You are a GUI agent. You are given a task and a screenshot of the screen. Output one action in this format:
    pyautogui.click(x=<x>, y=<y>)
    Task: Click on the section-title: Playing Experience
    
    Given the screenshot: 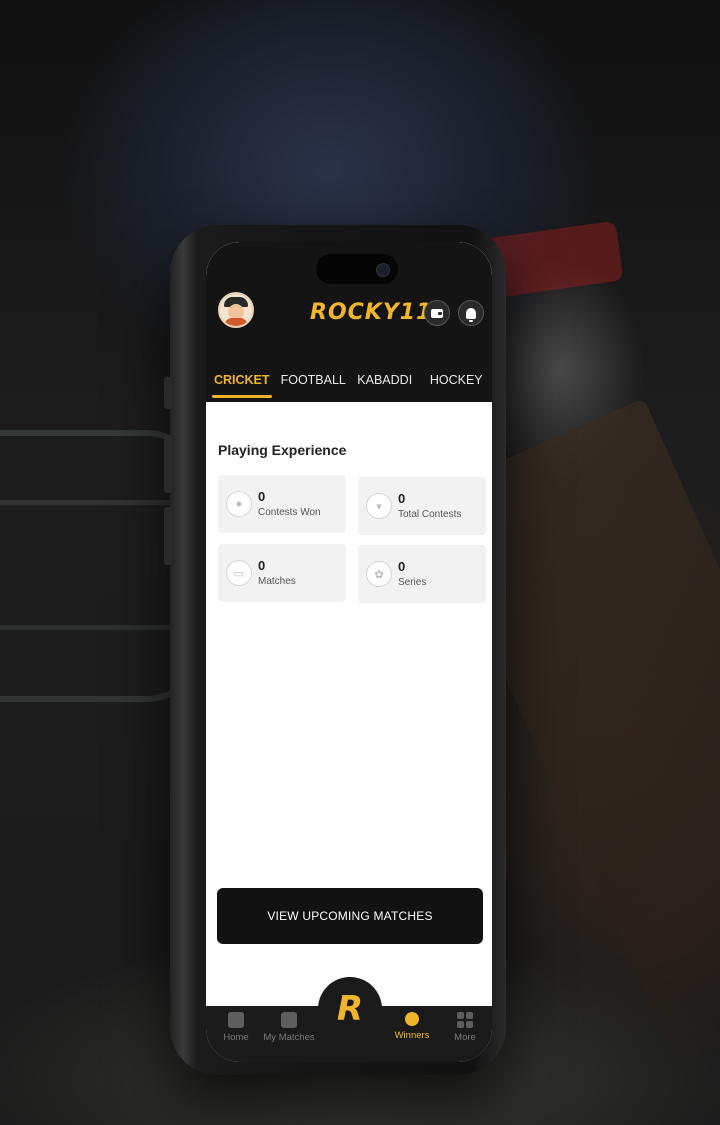 What is the action you would take?
    pyautogui.click(x=282, y=450)
    